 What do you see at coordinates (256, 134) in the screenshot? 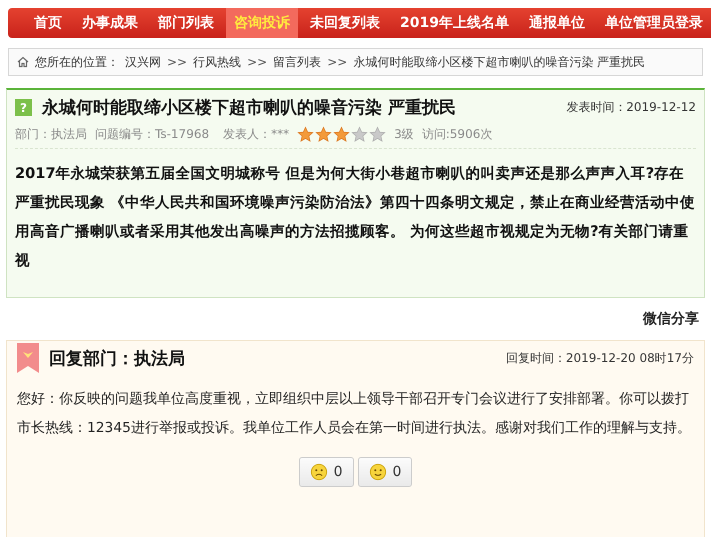
I see `author-text: 发表人：***` at bounding box center [256, 134].